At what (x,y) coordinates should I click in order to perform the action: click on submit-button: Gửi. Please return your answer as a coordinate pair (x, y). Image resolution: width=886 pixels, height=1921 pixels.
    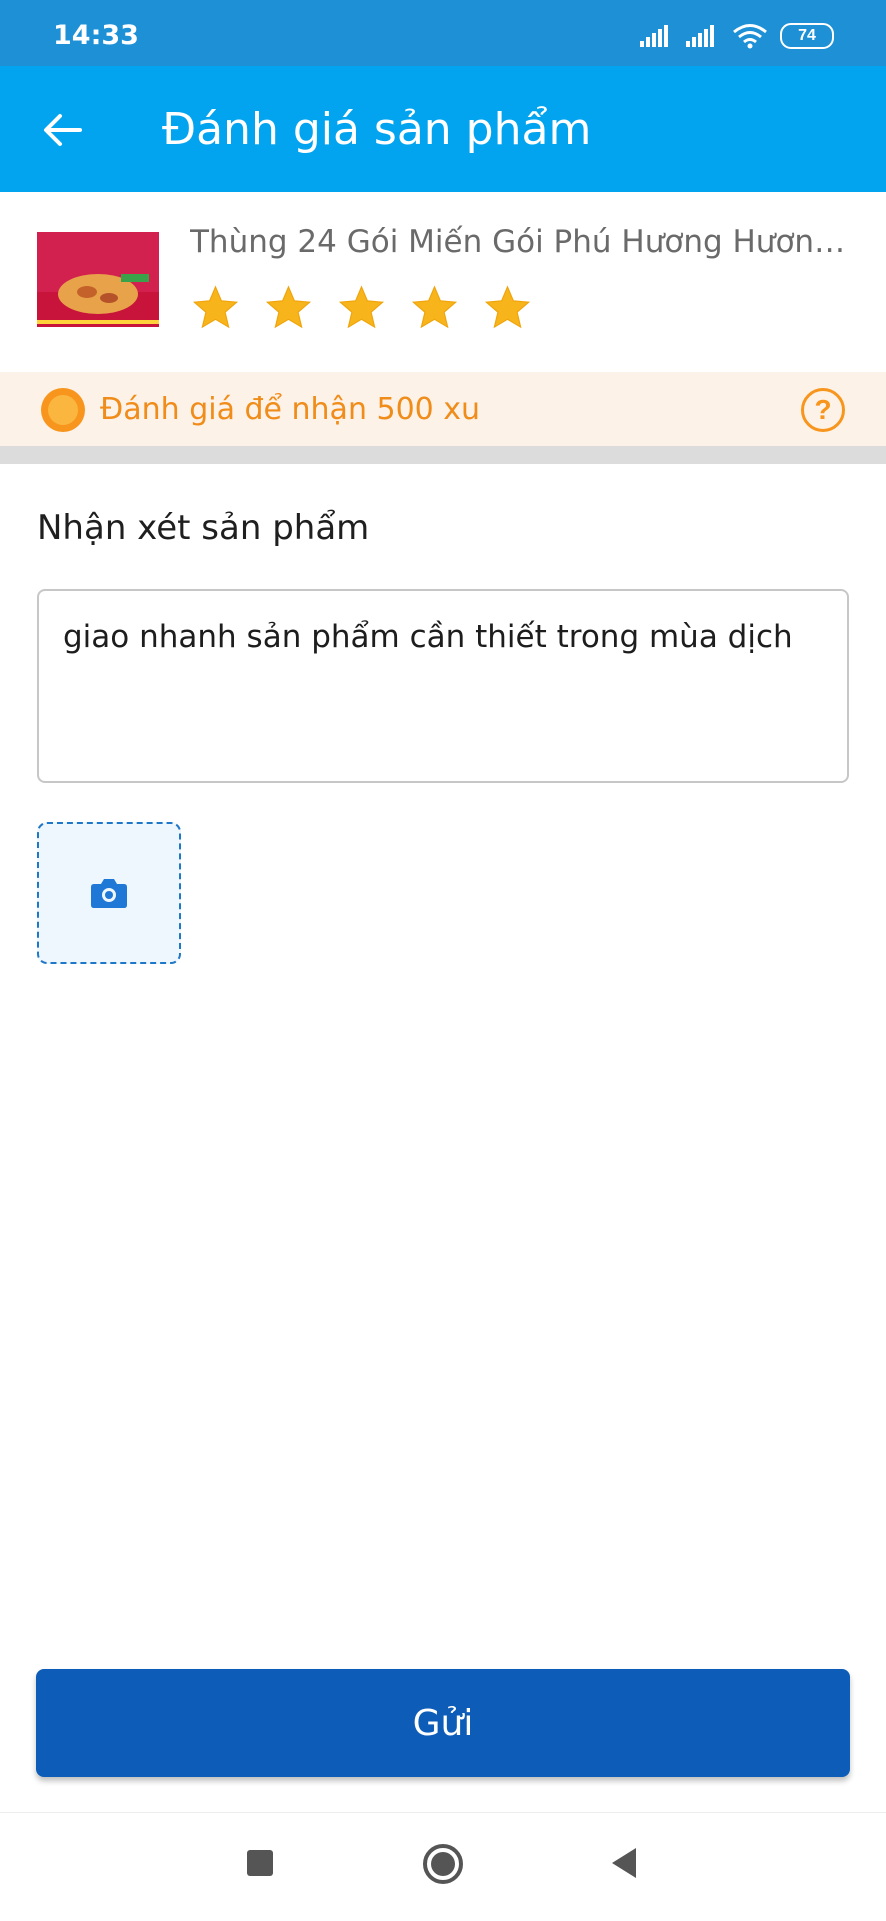
    Looking at the image, I should click on (443, 1723).